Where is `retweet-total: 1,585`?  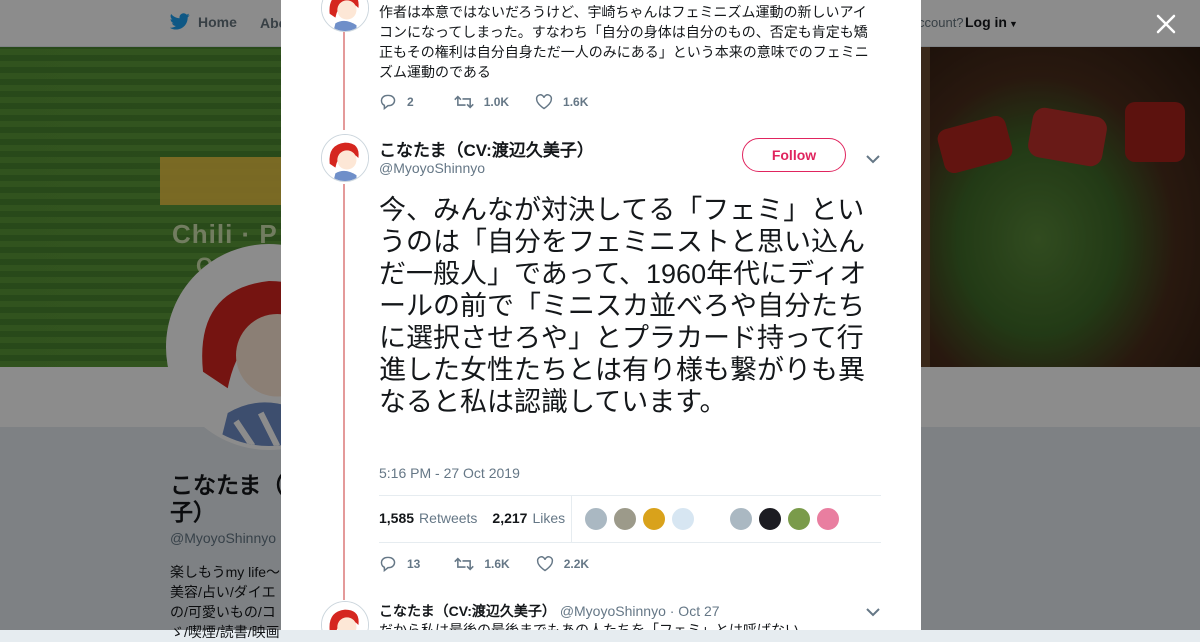
retweet-total: 1,585 is located at coordinates (397, 518).